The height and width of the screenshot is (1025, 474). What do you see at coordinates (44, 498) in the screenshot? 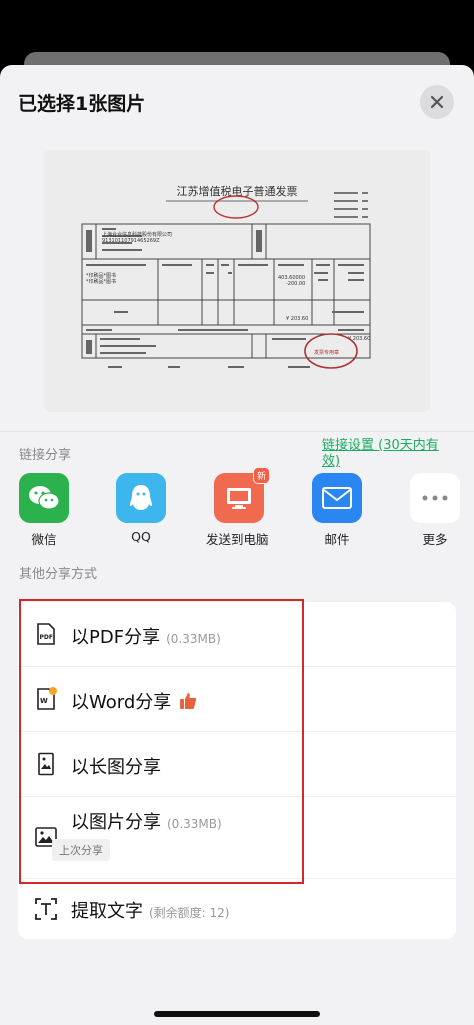
I see `wechat-icon` at bounding box center [44, 498].